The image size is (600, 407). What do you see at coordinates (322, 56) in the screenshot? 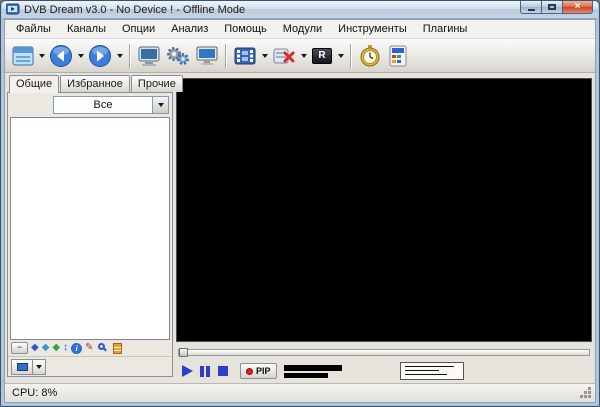
I see `record-button: R` at bounding box center [322, 56].